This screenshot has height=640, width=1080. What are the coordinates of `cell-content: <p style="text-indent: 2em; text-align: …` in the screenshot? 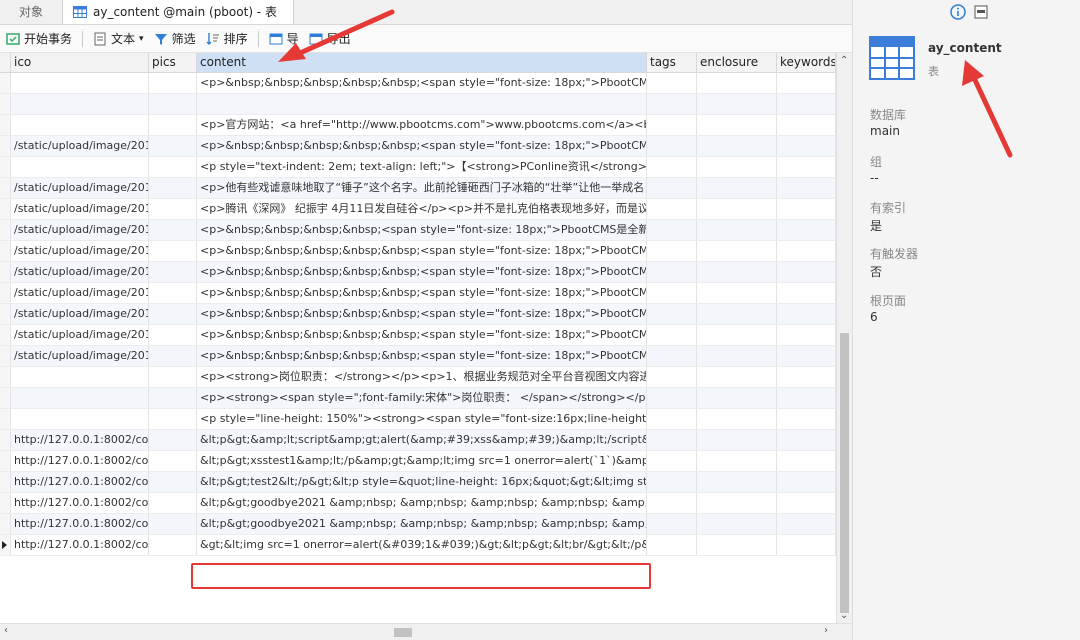 It's located at (422, 167).